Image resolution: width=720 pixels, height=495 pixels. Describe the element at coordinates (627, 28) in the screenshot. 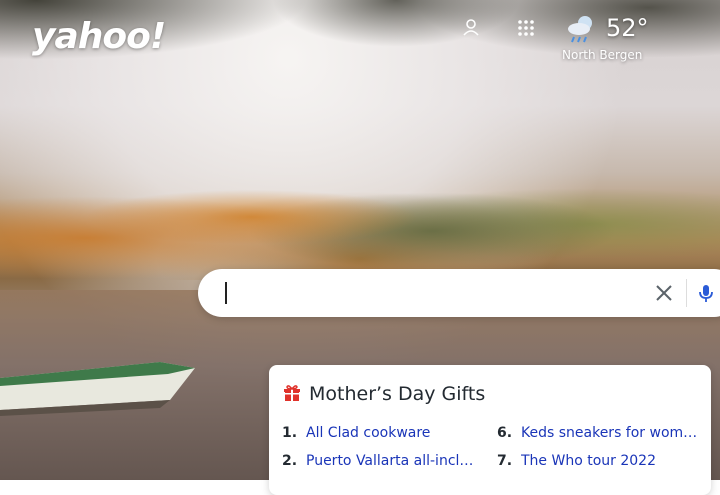

I see `weather-temperature: 52°` at that location.